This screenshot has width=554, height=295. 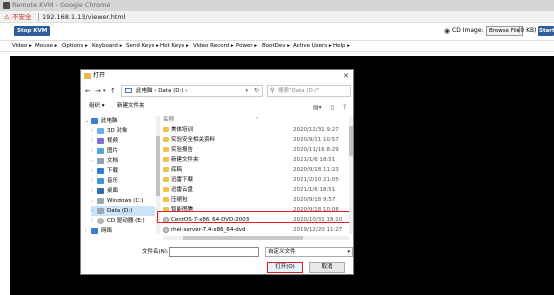 I want to click on path-text: 此电脑 › Data (D:) ›, so click(x=162, y=91).